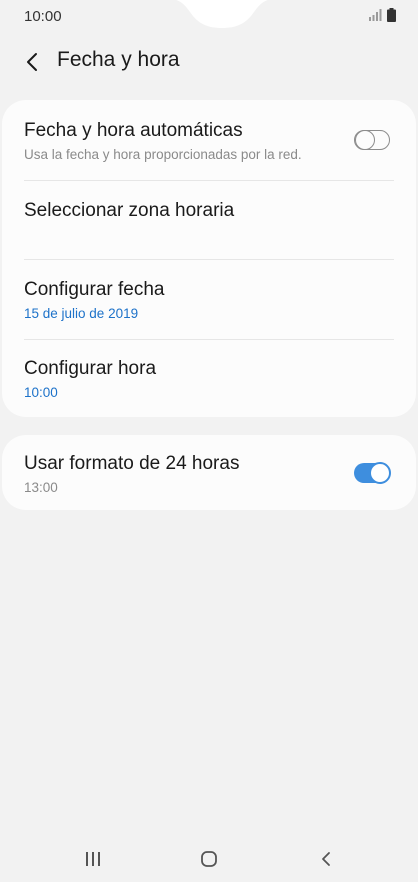 This screenshot has width=418, height=882. I want to click on timezone-row: Seleccionar zona horaria, so click(209, 220).